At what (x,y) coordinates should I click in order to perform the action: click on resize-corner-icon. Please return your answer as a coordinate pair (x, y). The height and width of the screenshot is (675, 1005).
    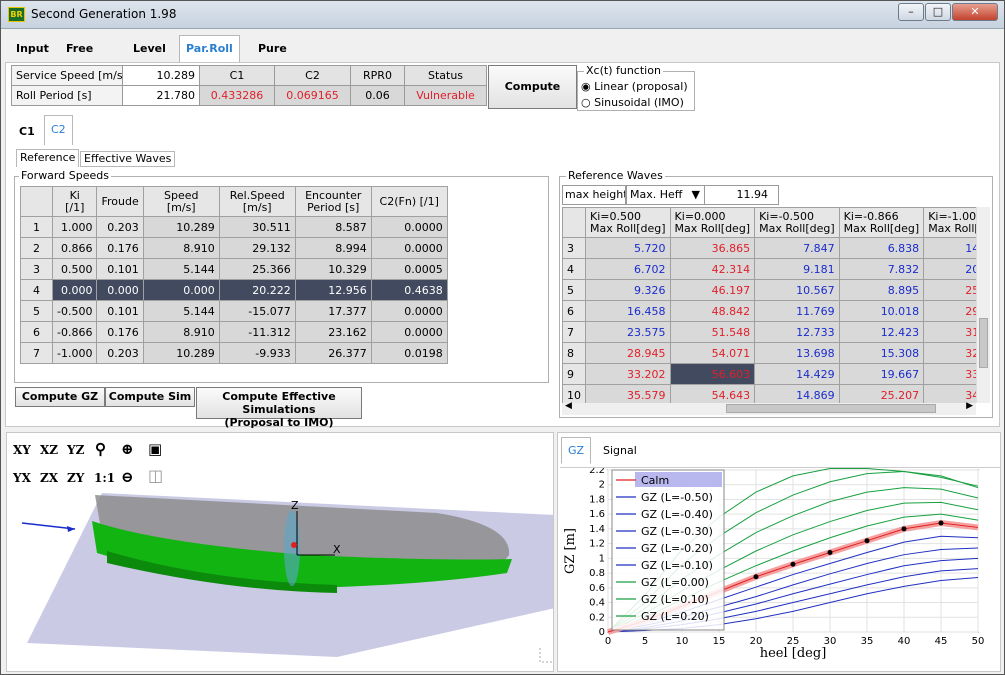
    Looking at the image, I should click on (546, 655).